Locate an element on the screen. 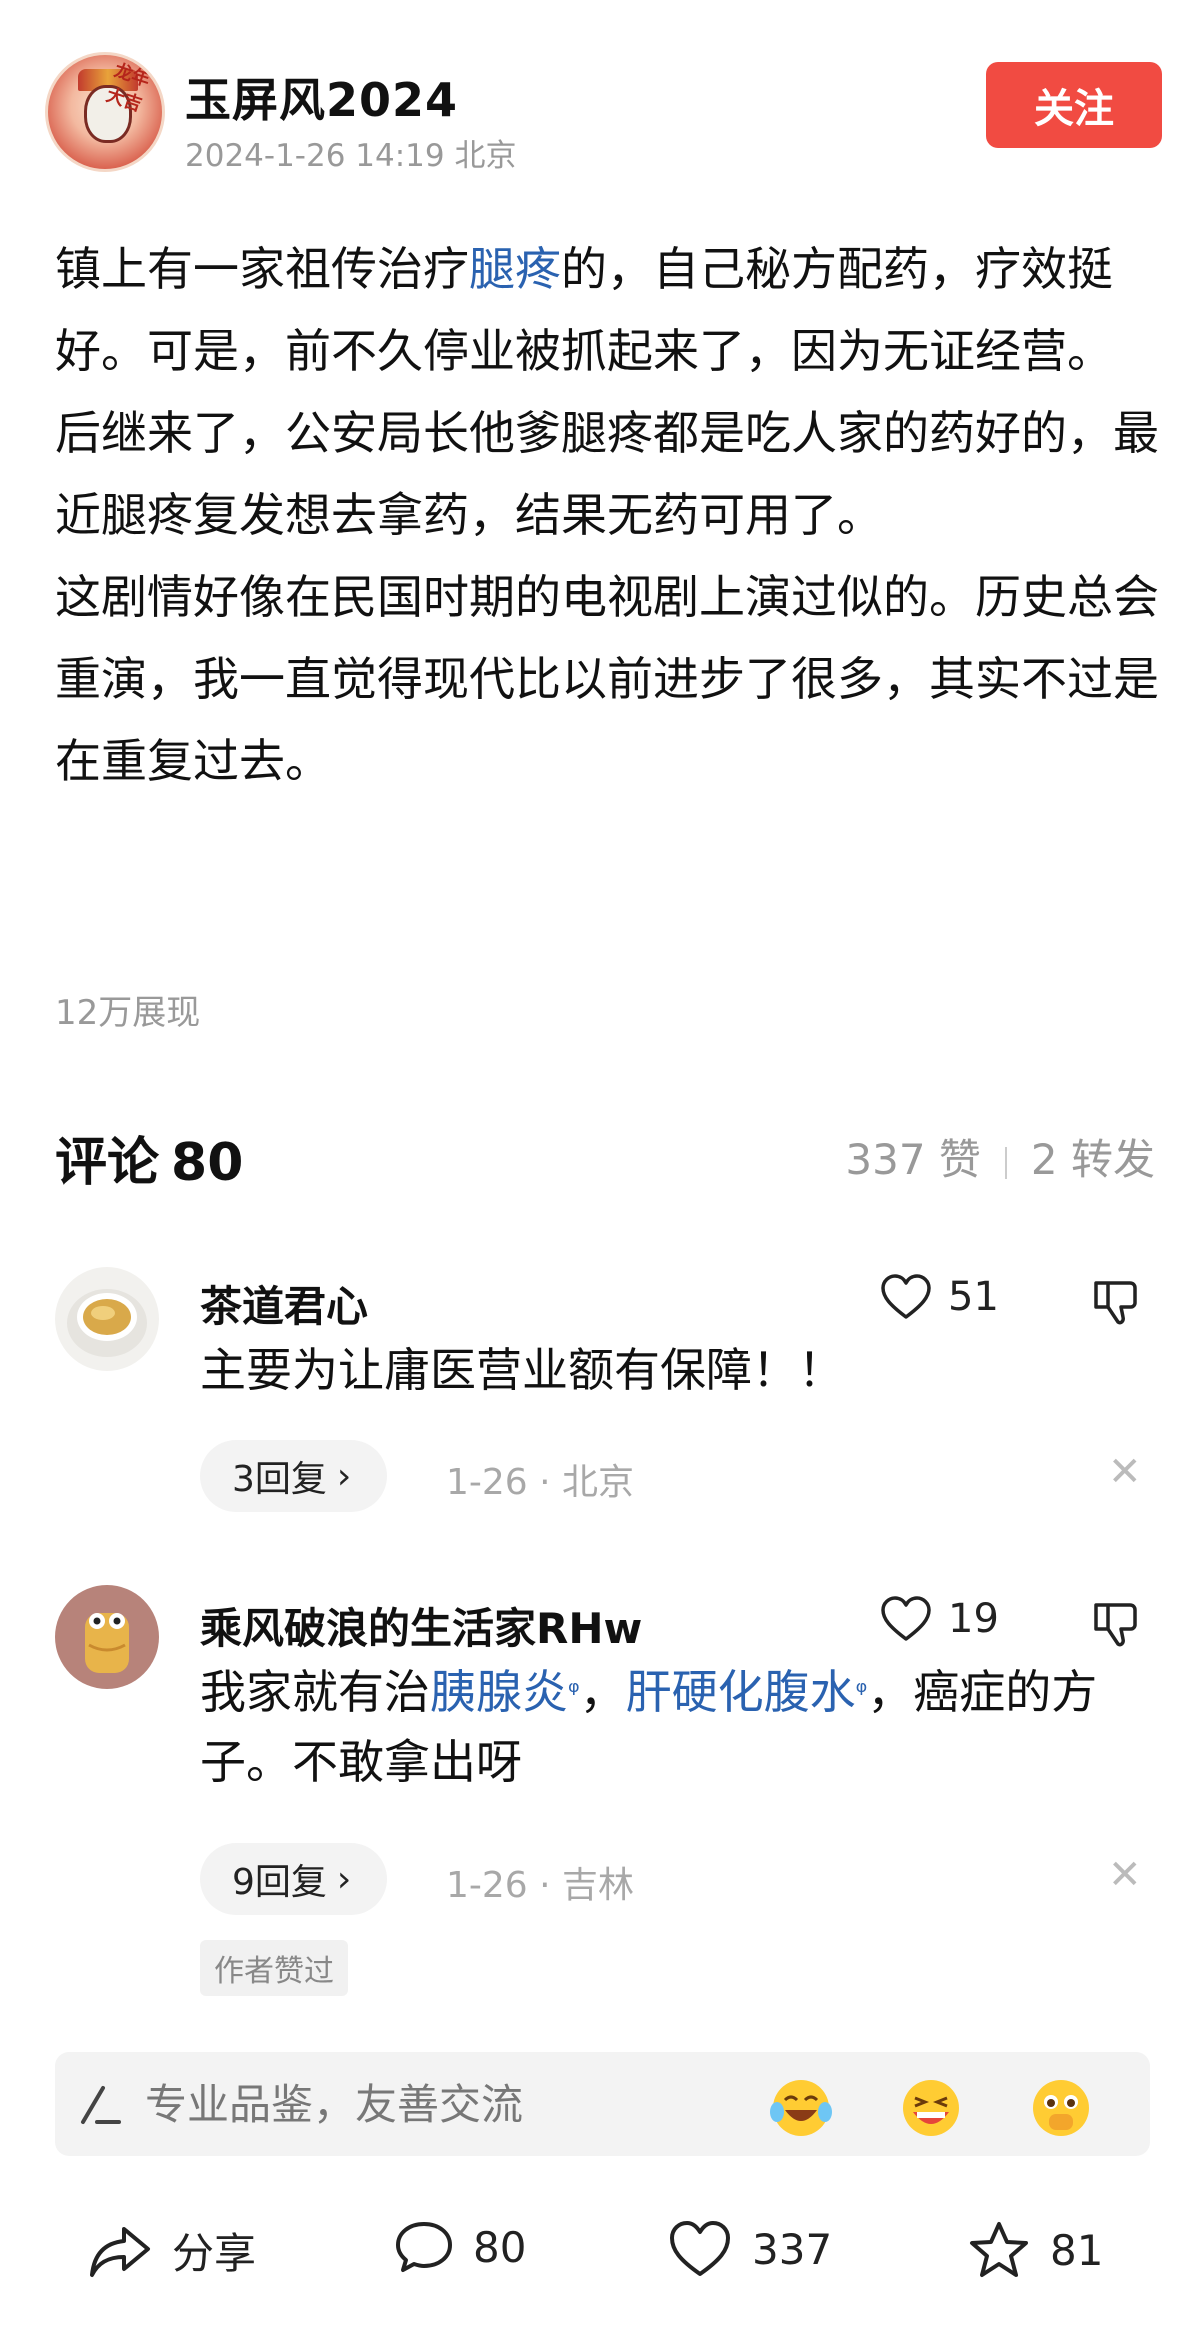 This screenshot has width=1200, height=2329. cartoon-avatar-icon is located at coordinates (107, 1637).